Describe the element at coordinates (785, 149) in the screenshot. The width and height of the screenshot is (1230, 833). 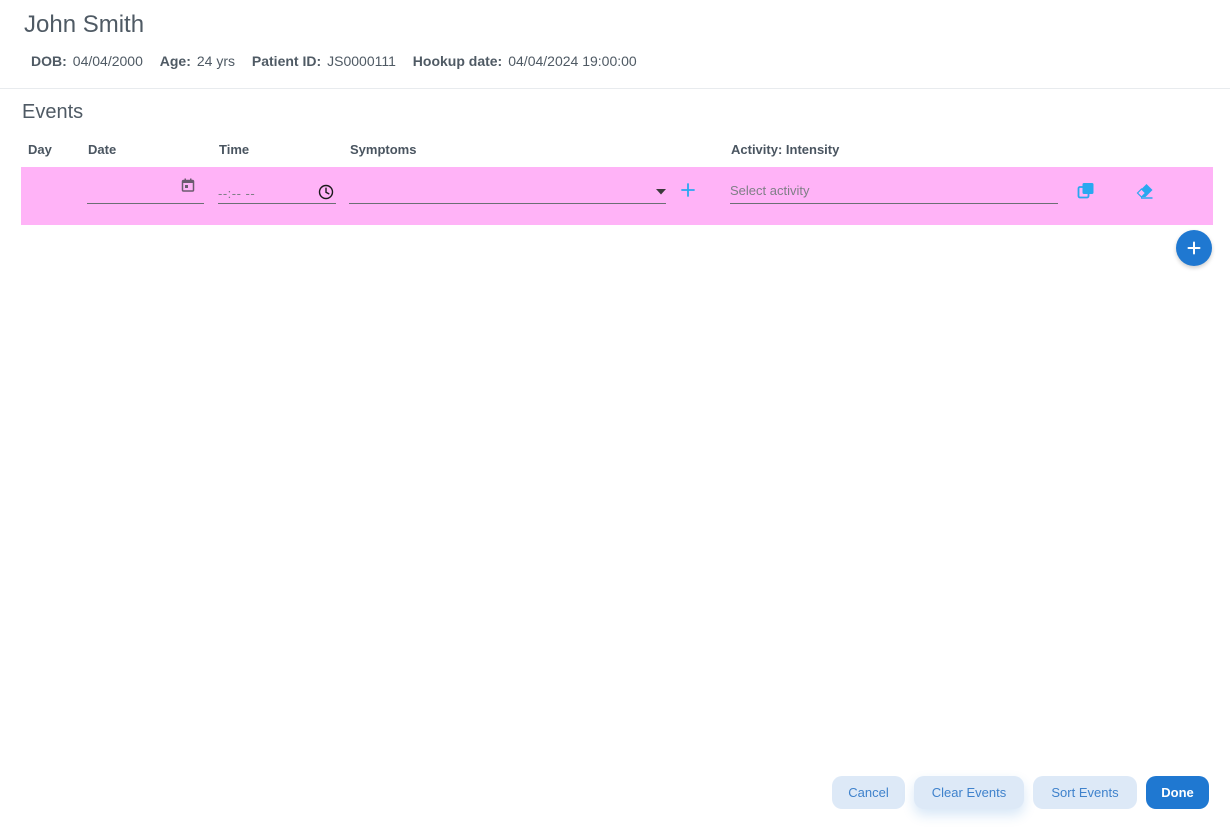
I see `column-header-activity: Activity: Intensity` at that location.